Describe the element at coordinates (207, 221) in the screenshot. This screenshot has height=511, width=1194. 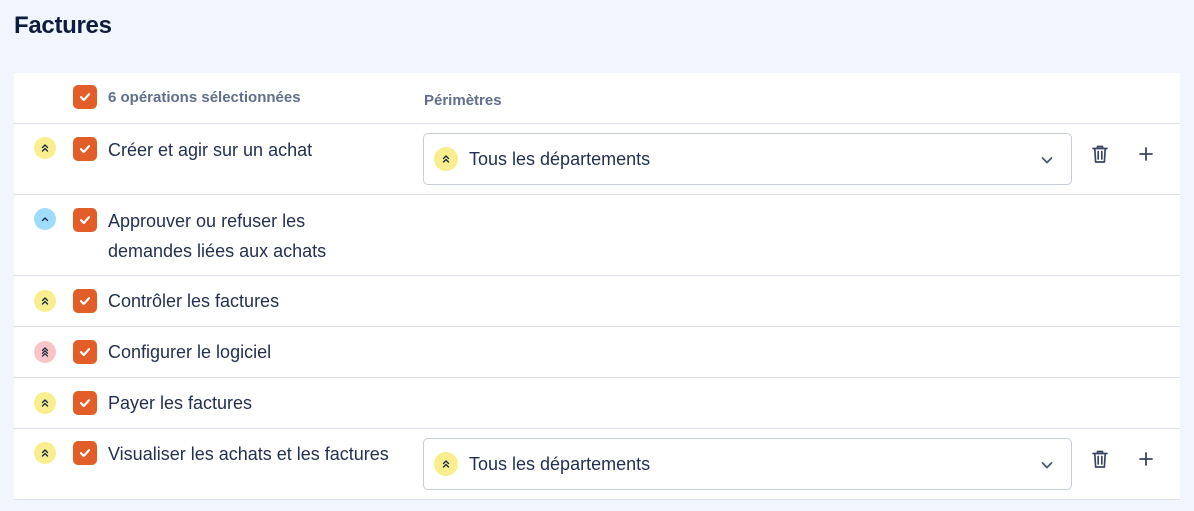
I see `operation-label-line: Approuver ou refuser les` at that location.